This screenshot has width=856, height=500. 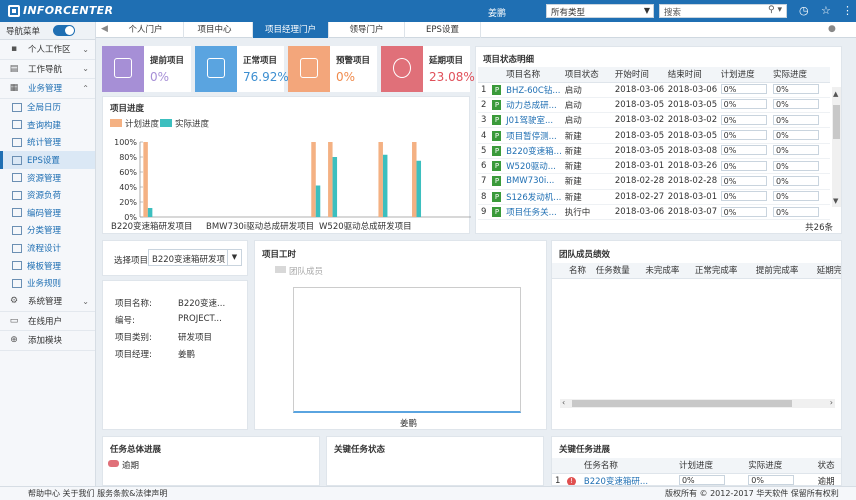 I want to click on tab-scroll-left-icon: ◀, so click(x=104, y=29).